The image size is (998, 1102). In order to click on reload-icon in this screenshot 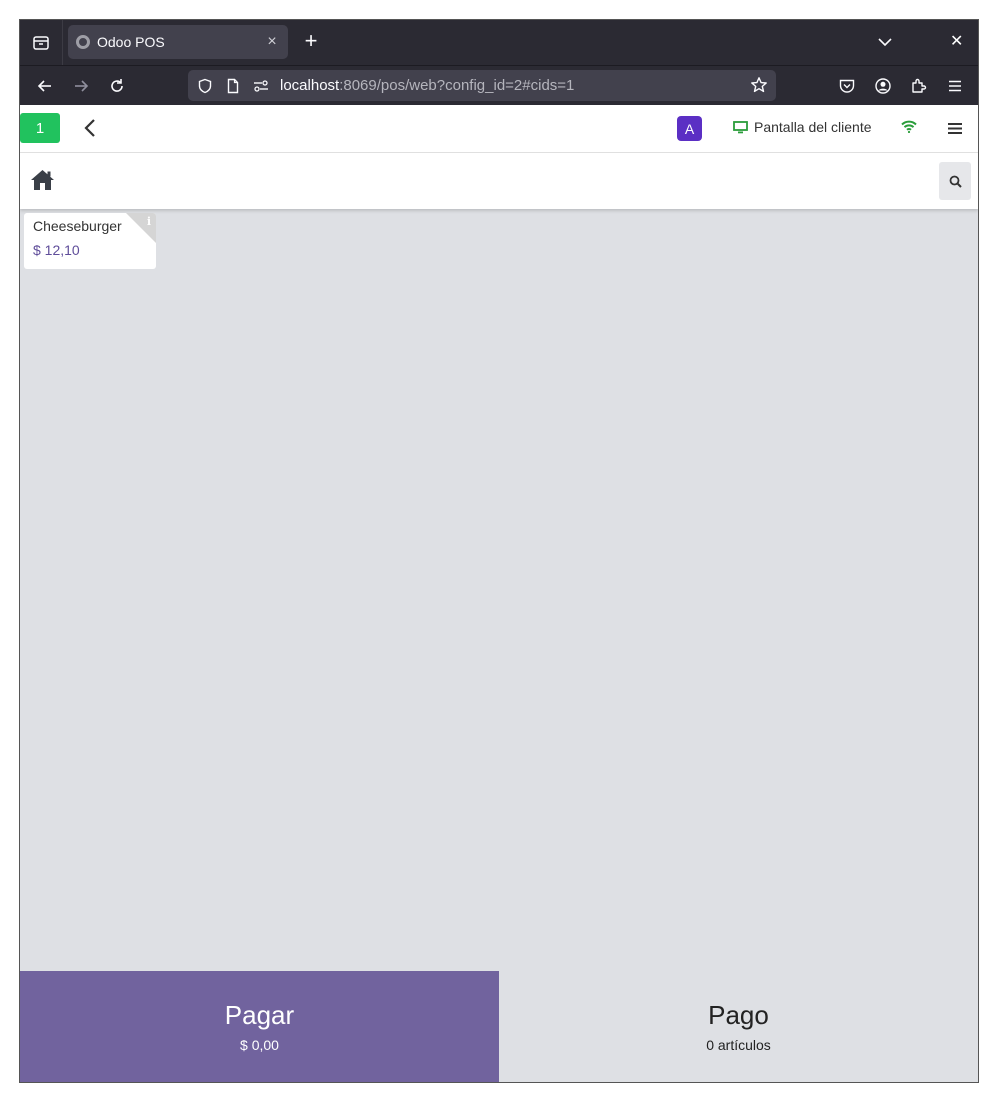, I will do `click(117, 85)`.